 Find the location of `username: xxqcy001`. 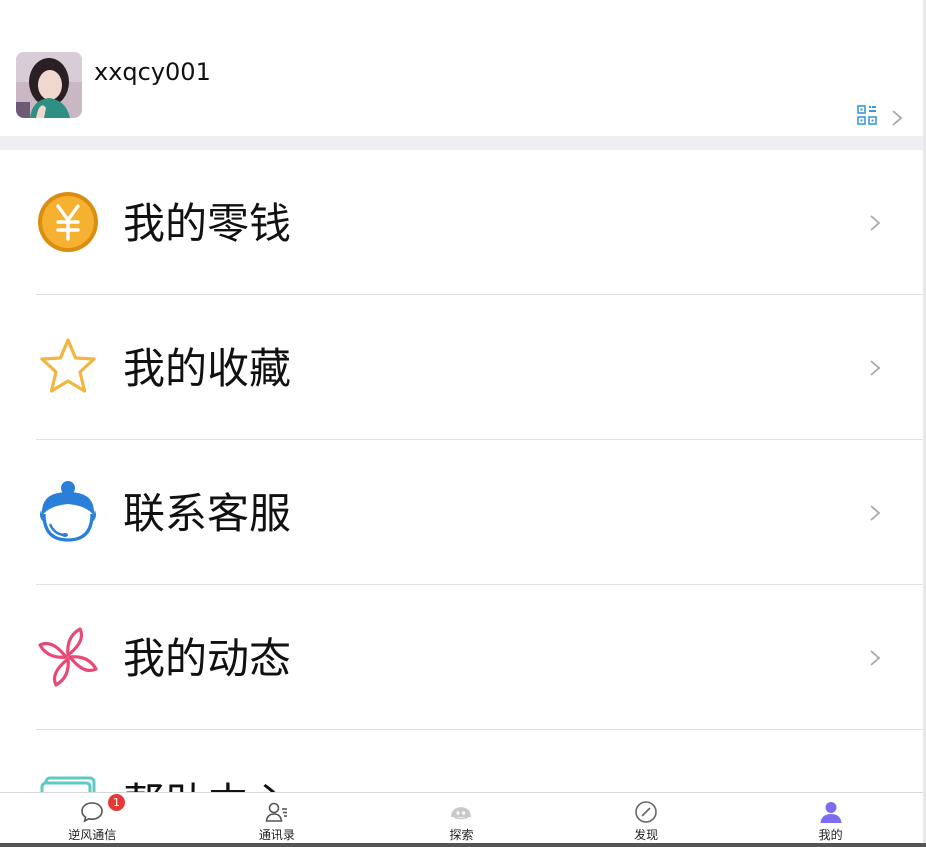

username: xxqcy001 is located at coordinates (152, 72).